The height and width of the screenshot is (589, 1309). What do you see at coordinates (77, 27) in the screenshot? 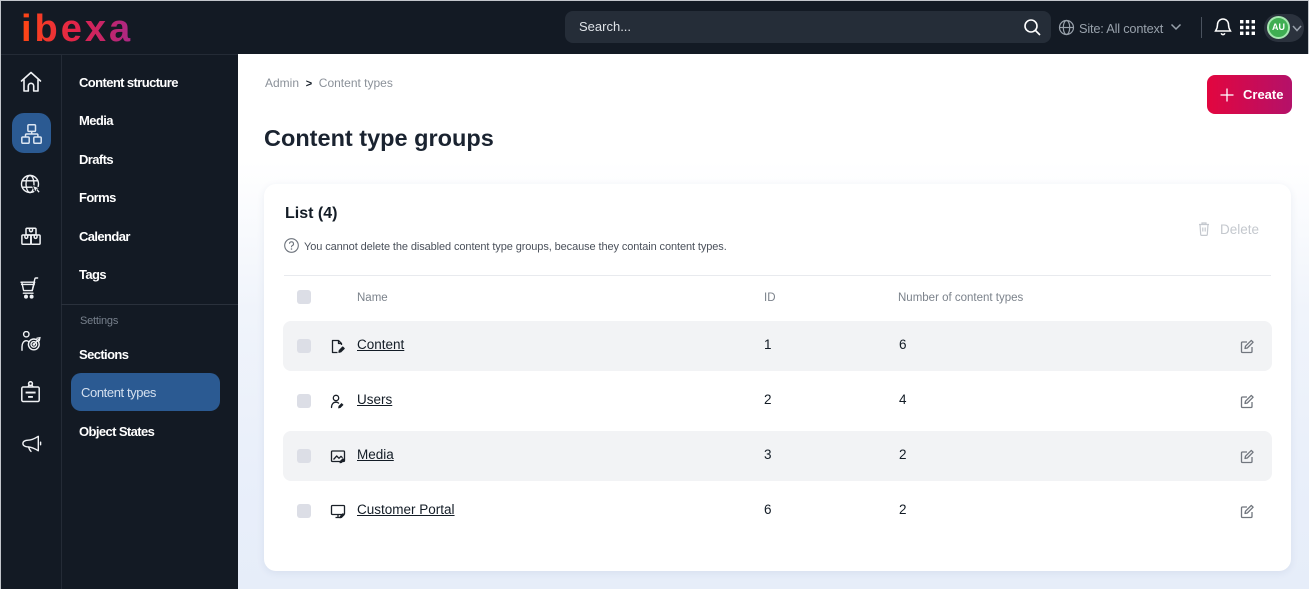
I see `svg-text: ibexa` at bounding box center [77, 27].